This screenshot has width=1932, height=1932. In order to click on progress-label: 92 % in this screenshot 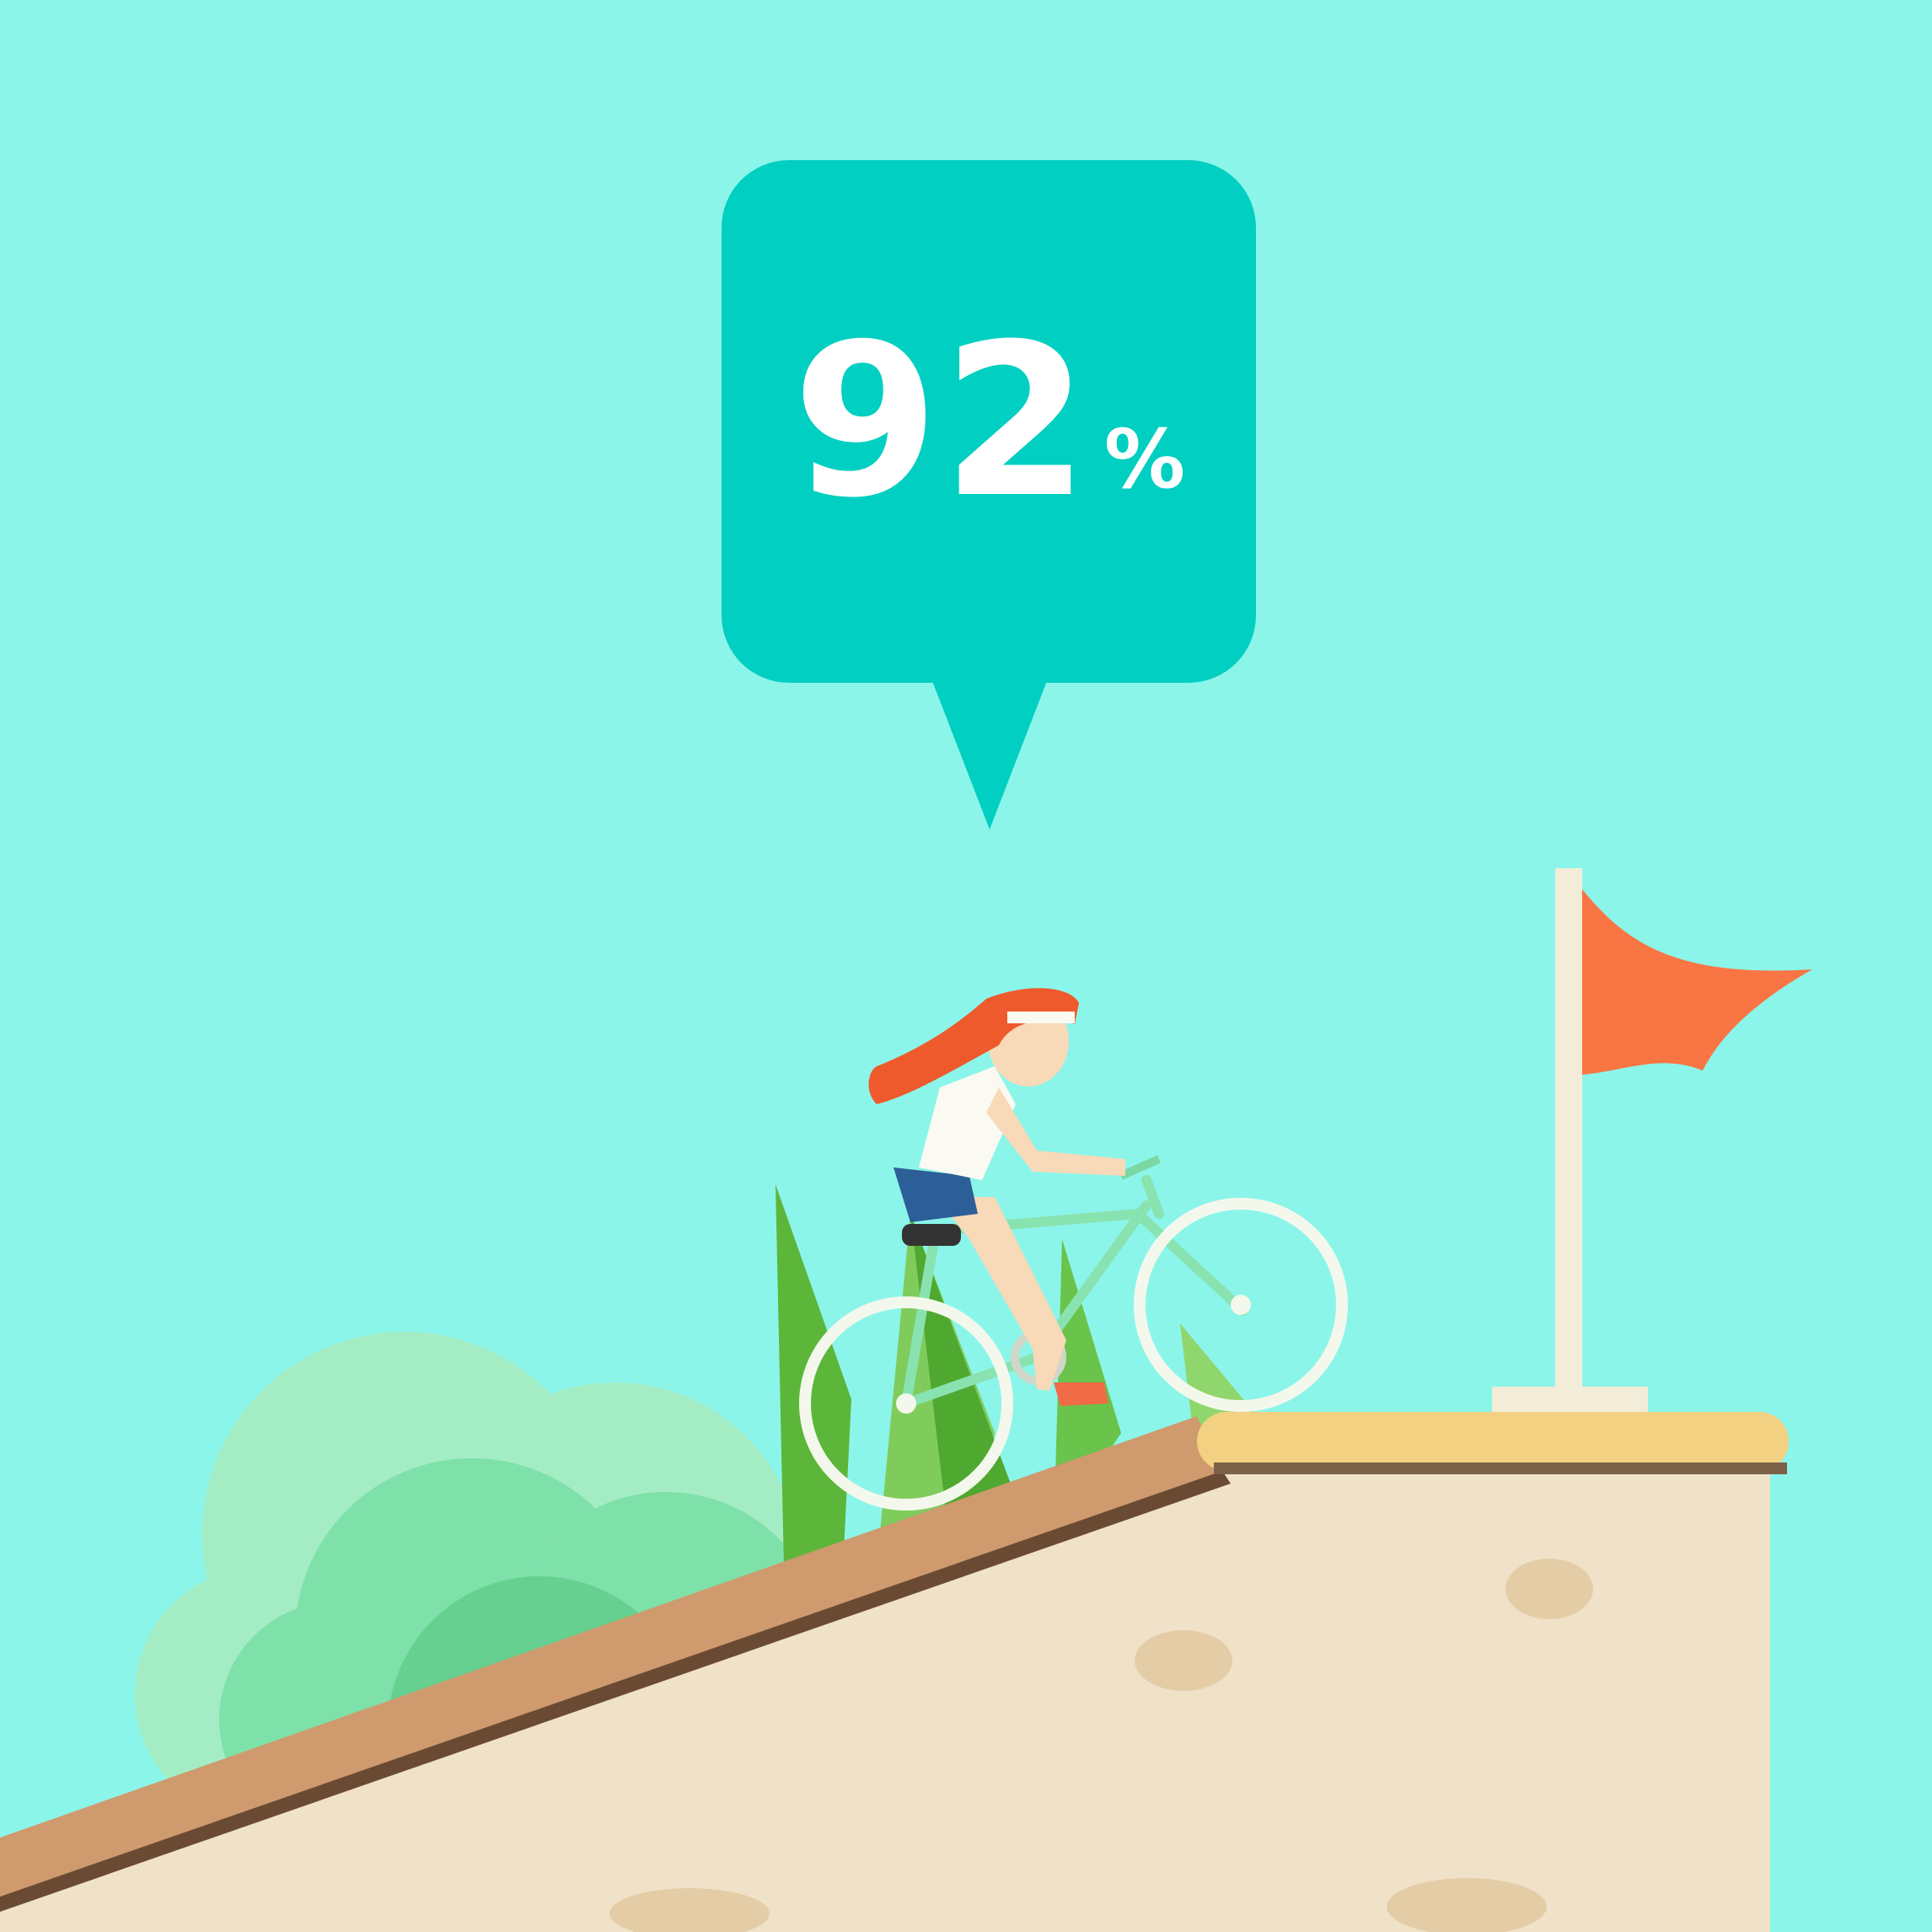, I will do `click(989, 421)`.